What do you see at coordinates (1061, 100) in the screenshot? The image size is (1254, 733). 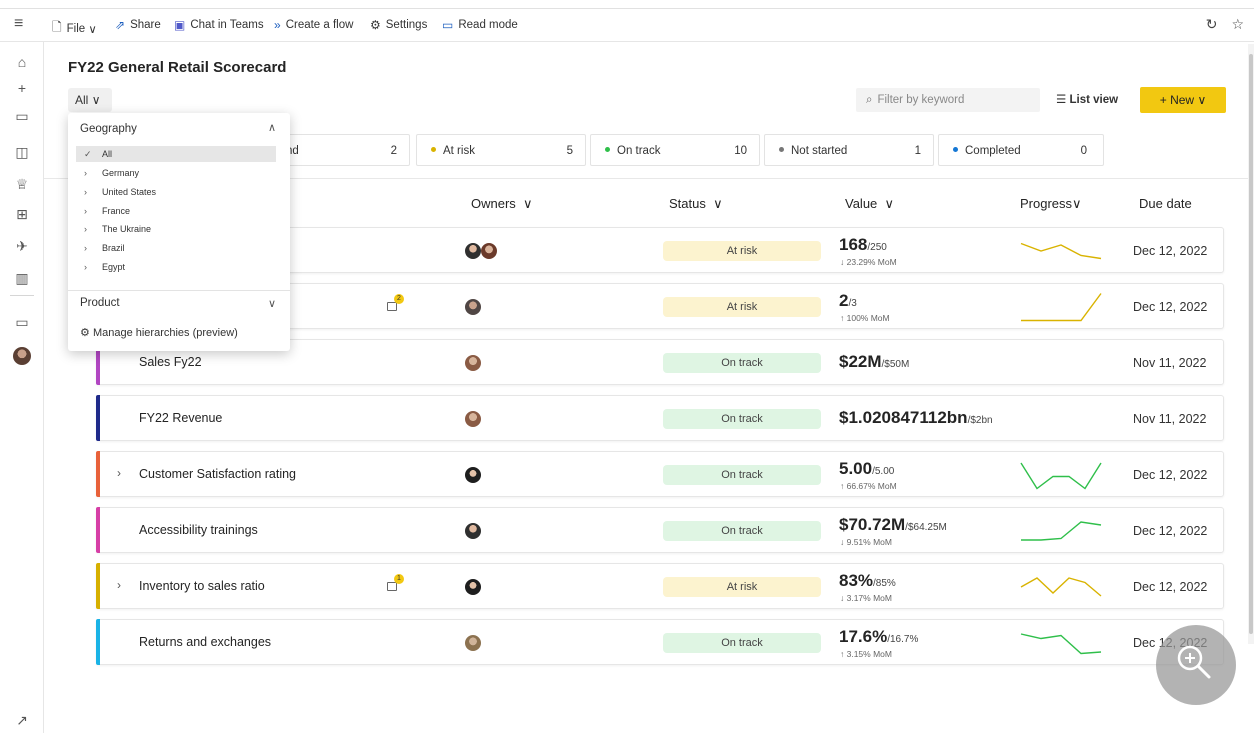 I see `list-view-icon: ☰` at bounding box center [1061, 100].